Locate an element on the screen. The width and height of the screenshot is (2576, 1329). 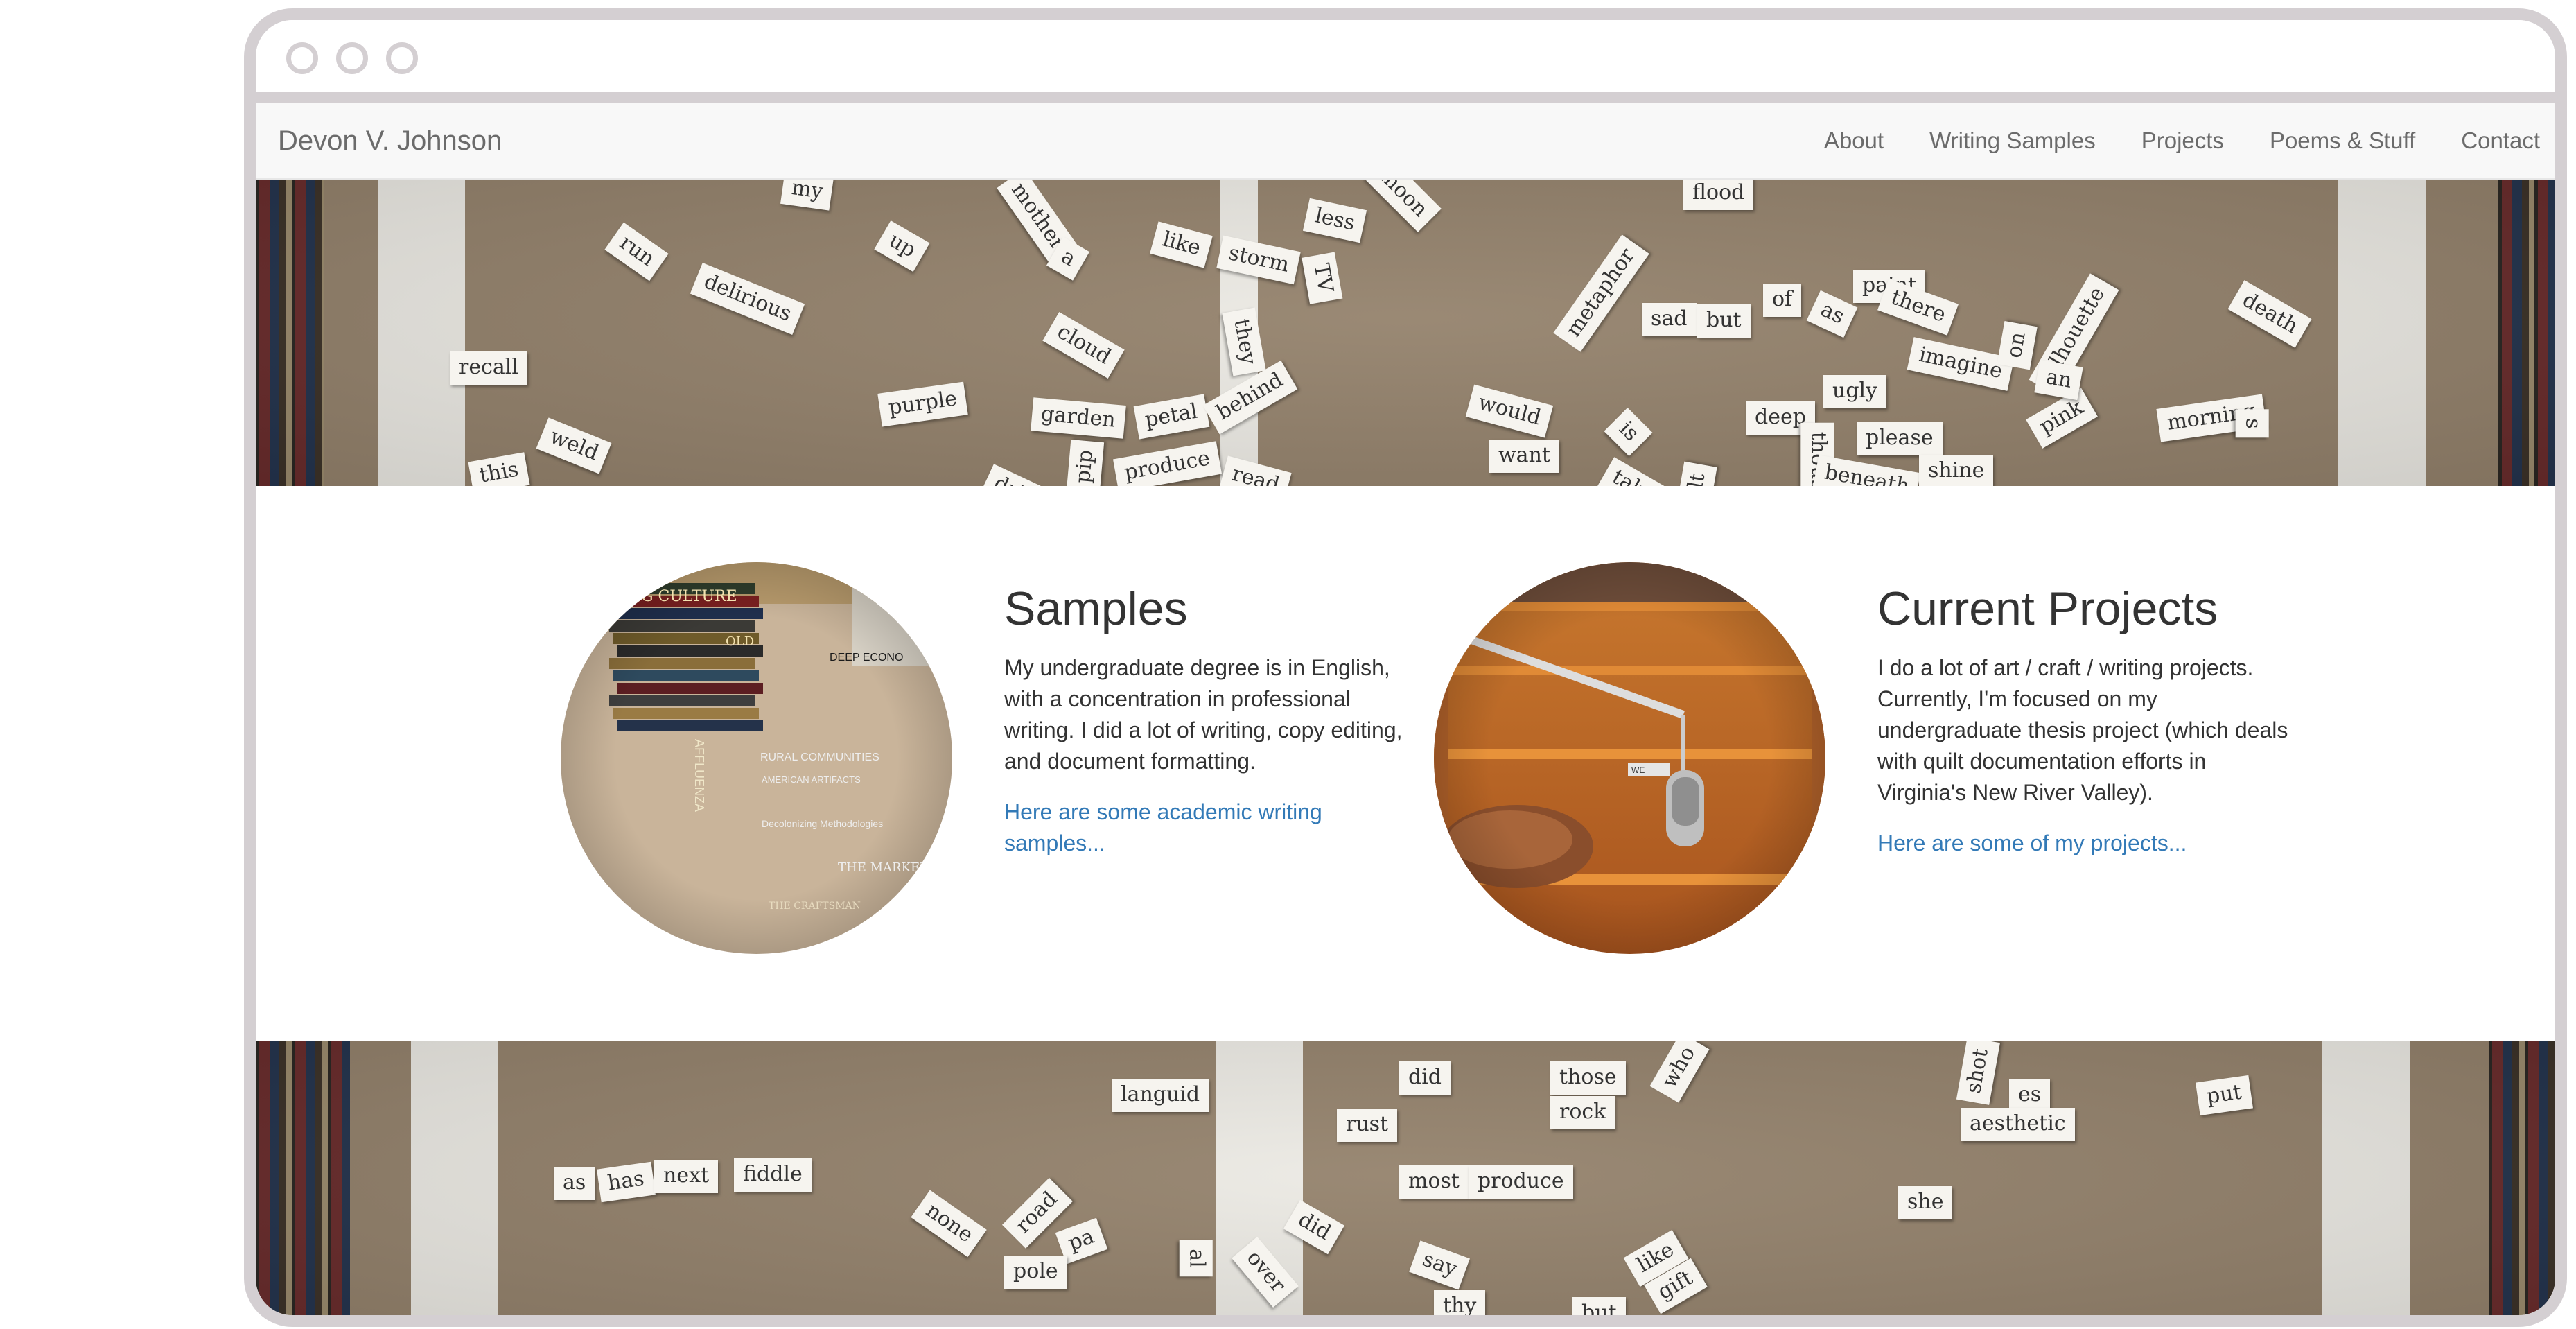
window-minimize-icon is located at coordinates (352, 58).